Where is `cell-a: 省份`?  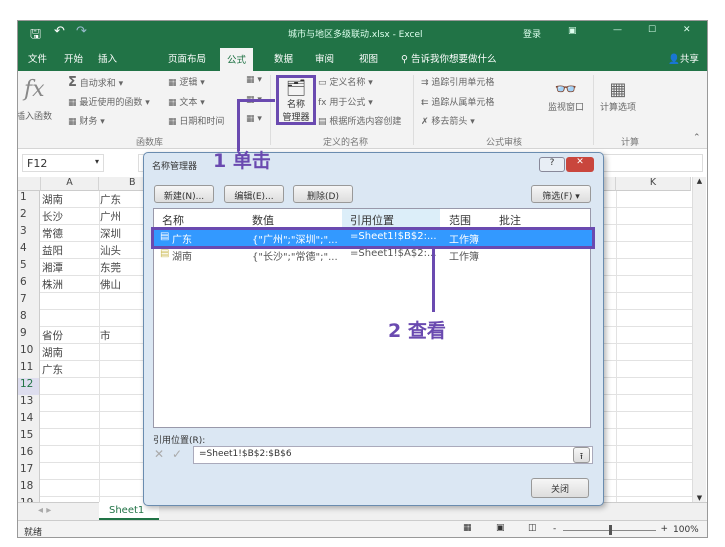 cell-a: 省份 is located at coordinates (52, 335).